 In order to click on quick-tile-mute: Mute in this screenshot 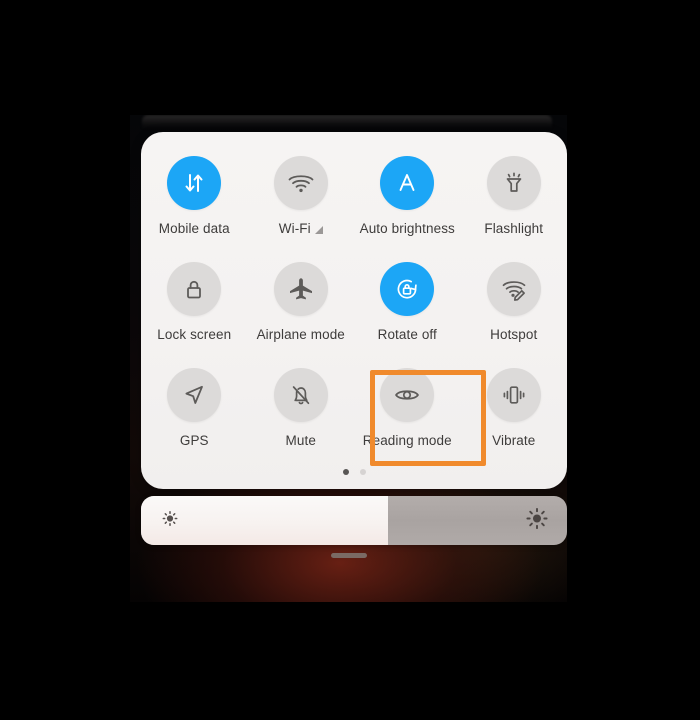, I will do `click(301, 415)`.